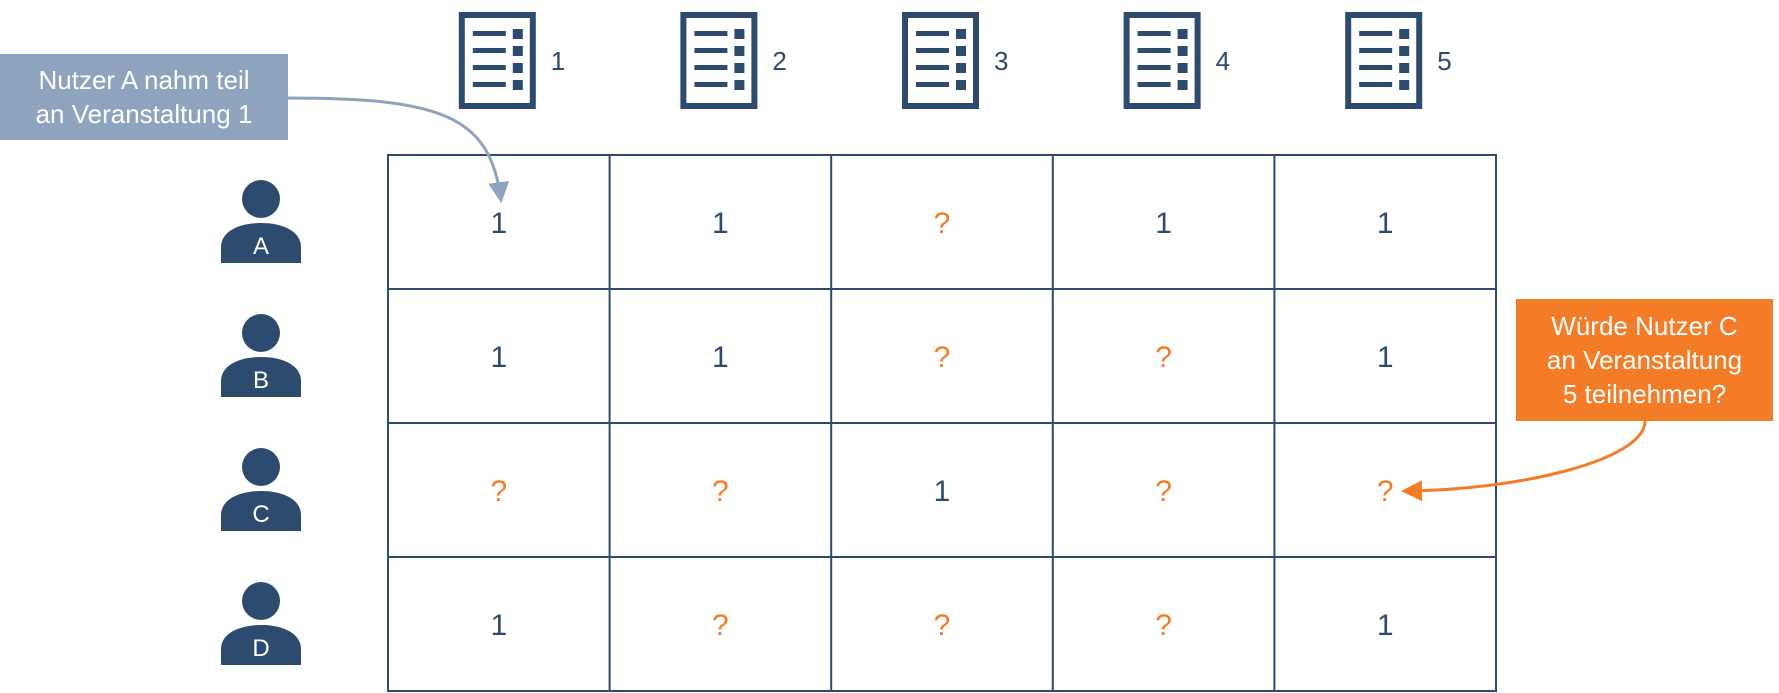 The image size is (1779, 693). I want to click on event-5: 5, so click(1398, 60).